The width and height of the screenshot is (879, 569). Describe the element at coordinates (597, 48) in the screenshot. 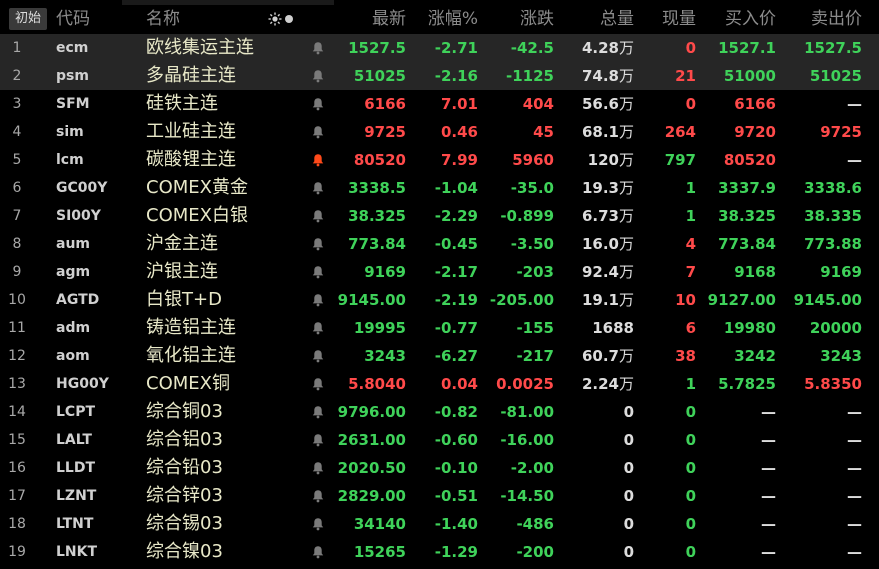

I see `row-volume: 4.28万` at that location.